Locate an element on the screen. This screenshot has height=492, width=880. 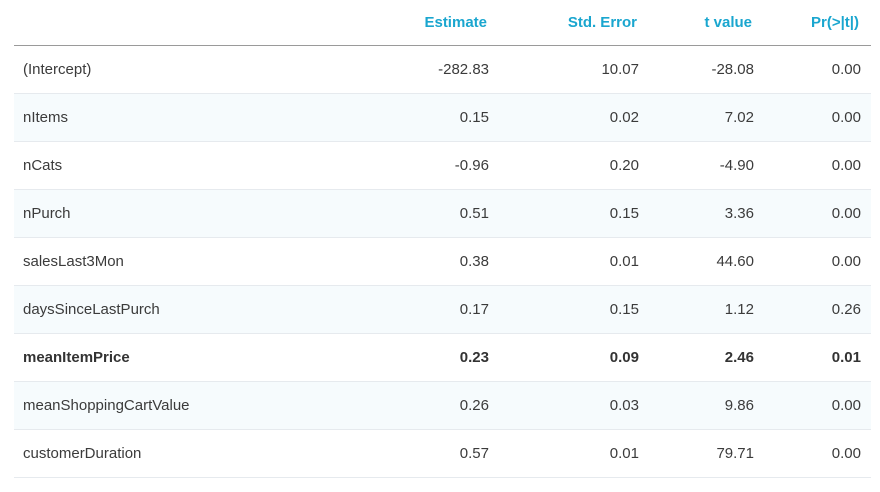
table-header-row: Estimate Std. Error t value Pr(>|t|) is located at coordinates (442, 23).